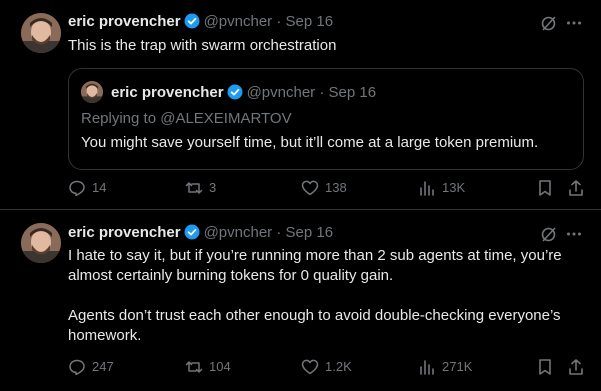 The width and height of the screenshot is (601, 391). What do you see at coordinates (99, 187) in the screenshot?
I see `reply-count: 14` at bounding box center [99, 187].